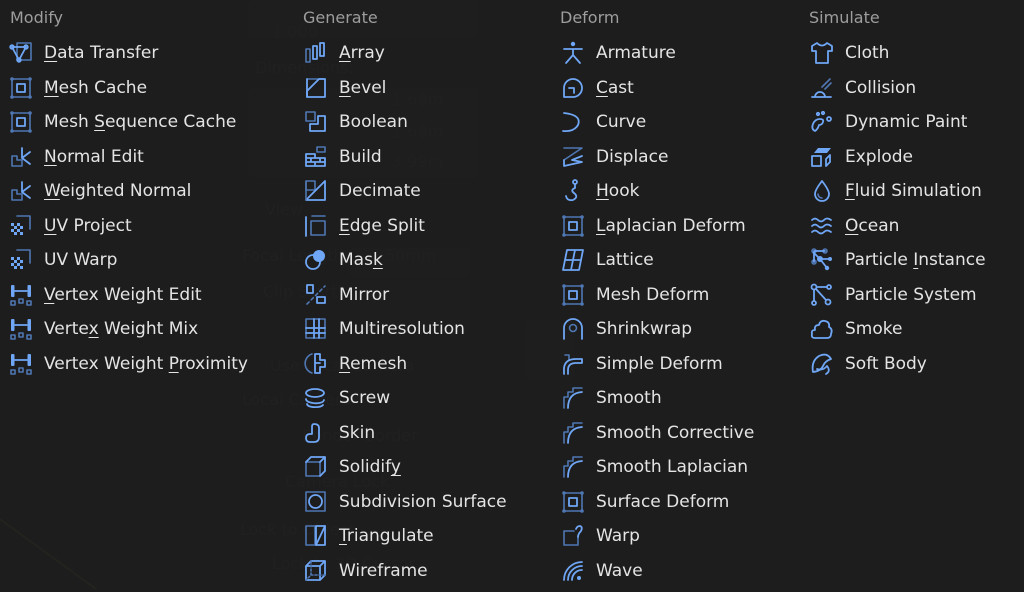 Image resolution: width=1024 pixels, height=592 pixels. I want to click on mirror-icon, so click(316, 295).